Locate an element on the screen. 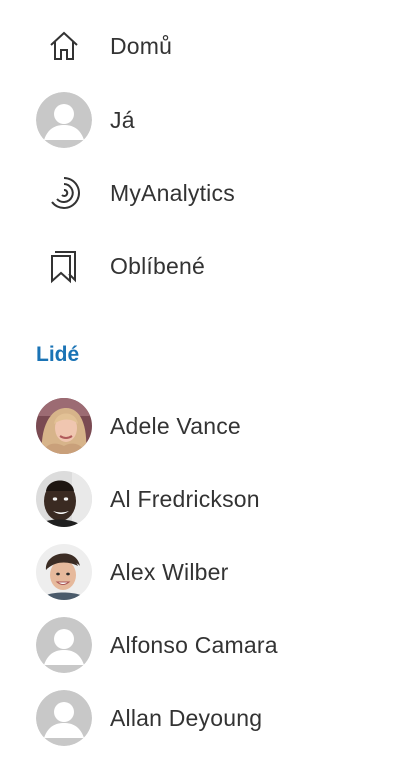 The height and width of the screenshot is (776, 401). person-item-al-fredrickson: Al Fredrickson is located at coordinates (200, 499).